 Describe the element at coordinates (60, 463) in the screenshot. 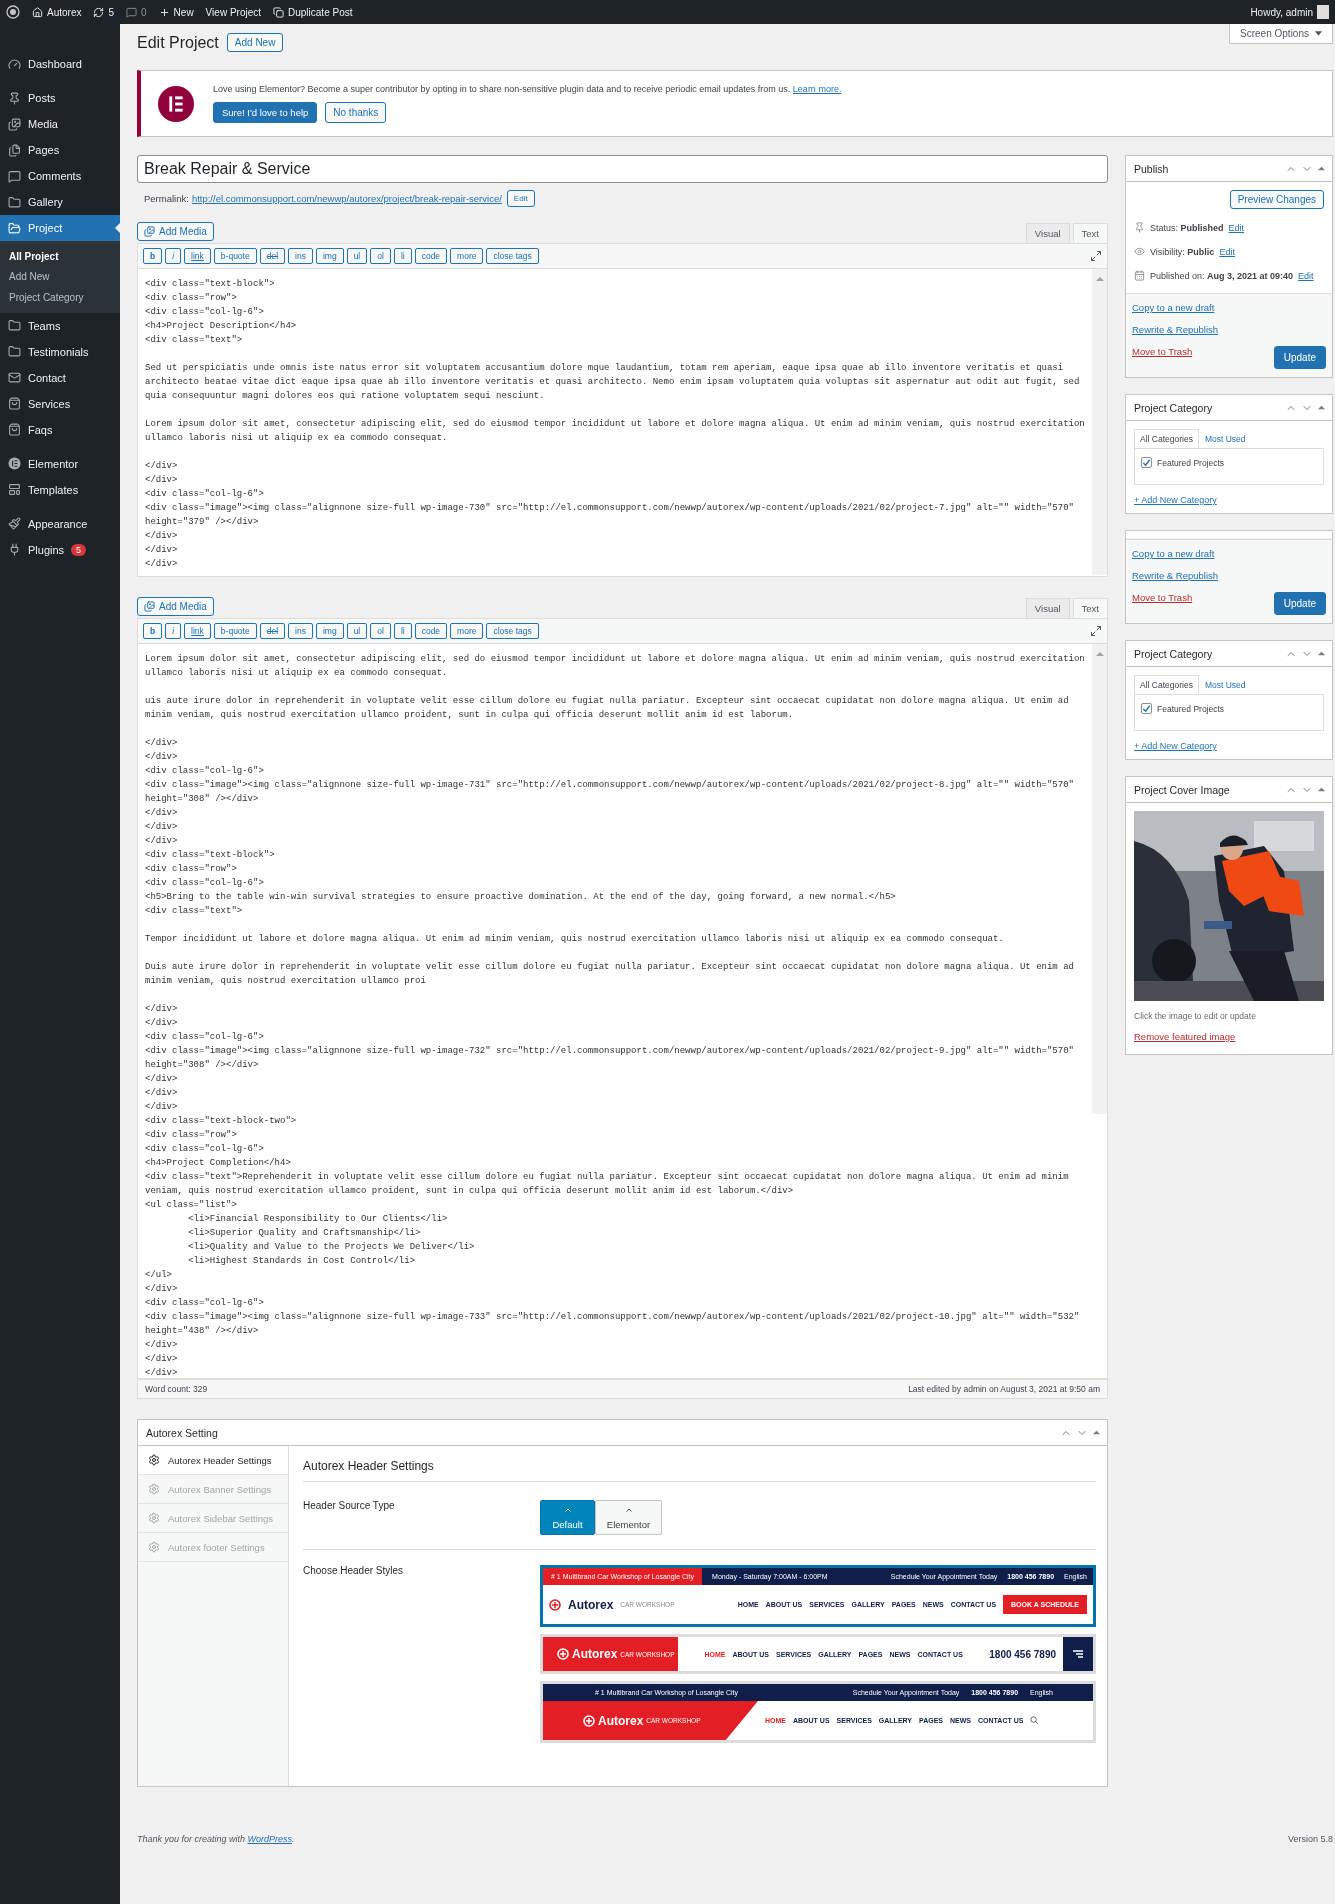

I see `menu-item: Elementor` at that location.